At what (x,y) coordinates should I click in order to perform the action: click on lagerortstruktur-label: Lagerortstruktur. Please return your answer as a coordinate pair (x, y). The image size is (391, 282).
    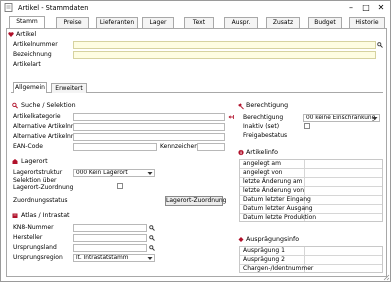
    Looking at the image, I should click on (38, 172).